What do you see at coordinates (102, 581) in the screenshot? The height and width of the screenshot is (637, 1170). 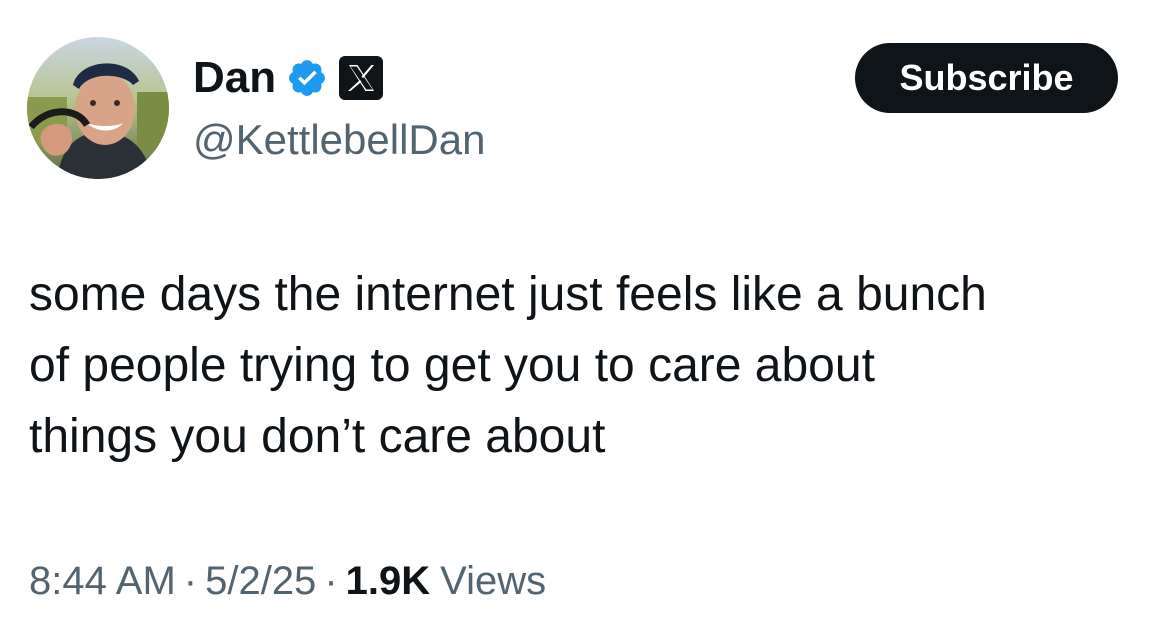 I see `tweet-time: 8:44 AM` at bounding box center [102, 581].